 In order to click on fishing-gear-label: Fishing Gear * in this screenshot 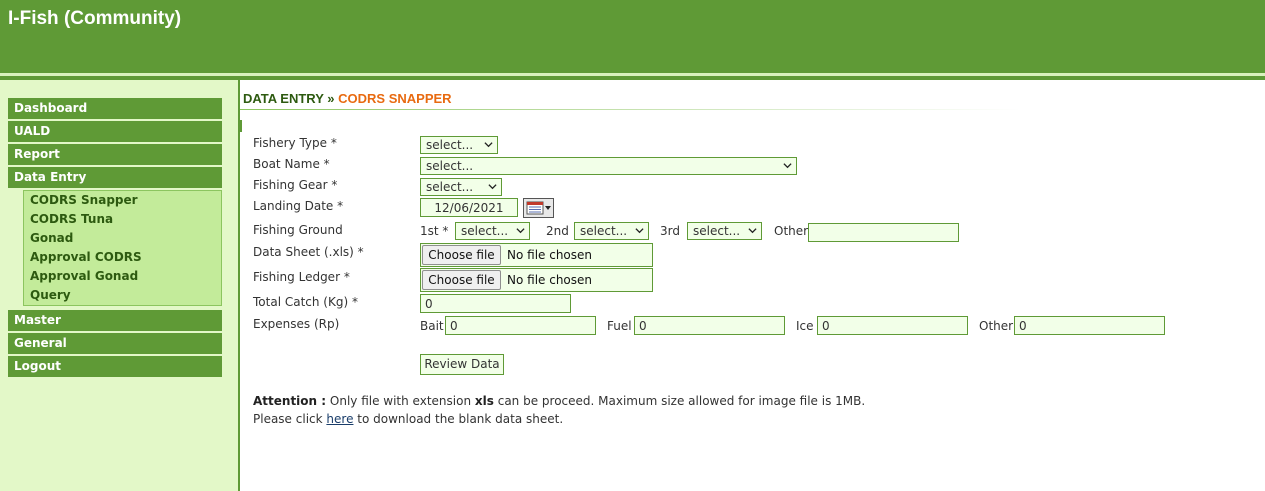, I will do `click(295, 185)`.